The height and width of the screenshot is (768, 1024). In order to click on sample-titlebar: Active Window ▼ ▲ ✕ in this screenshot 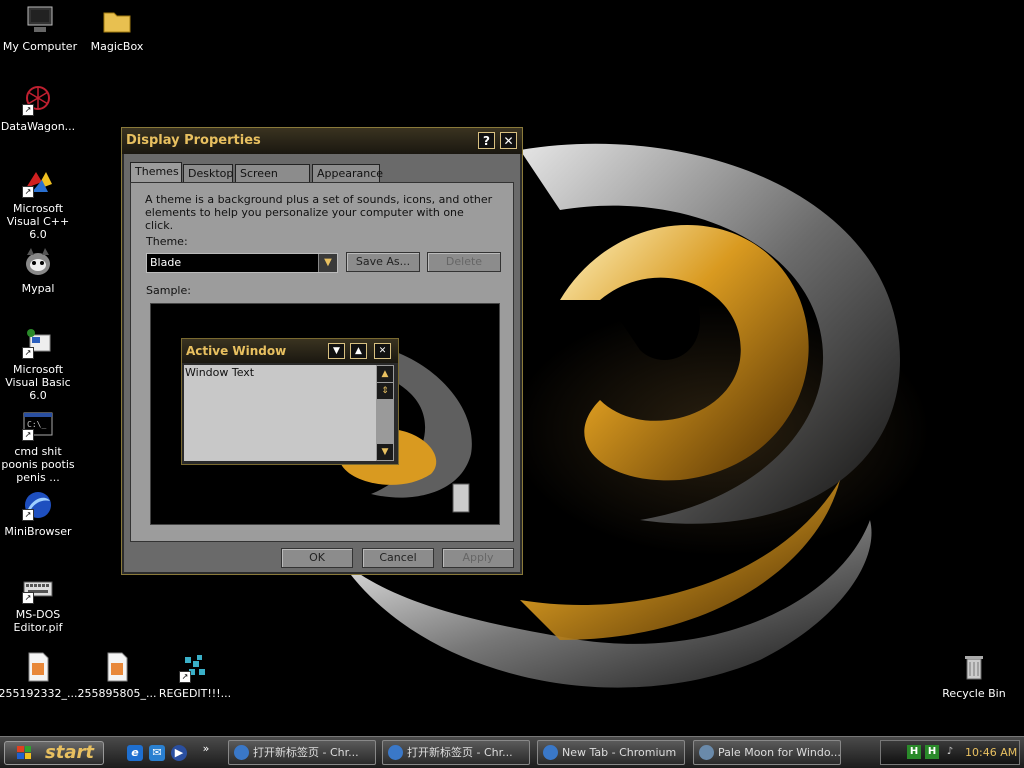, I will do `click(290, 351)`.